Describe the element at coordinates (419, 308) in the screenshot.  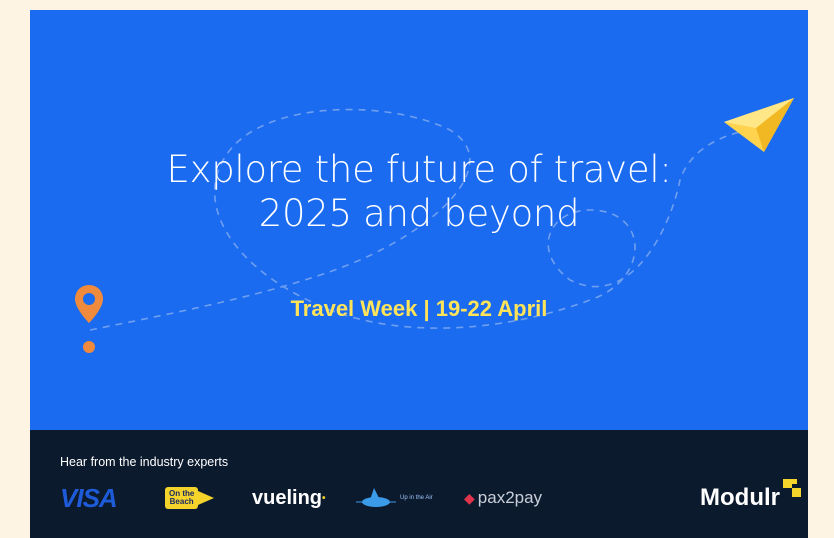
I see `event-date-line: Travel Week | 19-22 April` at that location.